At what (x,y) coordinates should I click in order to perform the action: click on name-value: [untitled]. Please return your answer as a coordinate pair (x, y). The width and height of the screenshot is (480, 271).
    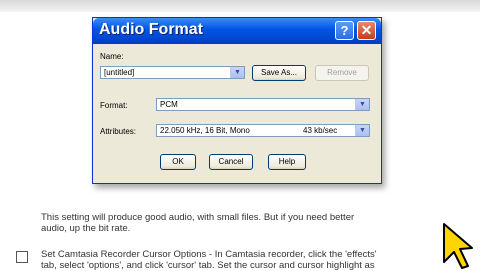
    Looking at the image, I should click on (119, 72).